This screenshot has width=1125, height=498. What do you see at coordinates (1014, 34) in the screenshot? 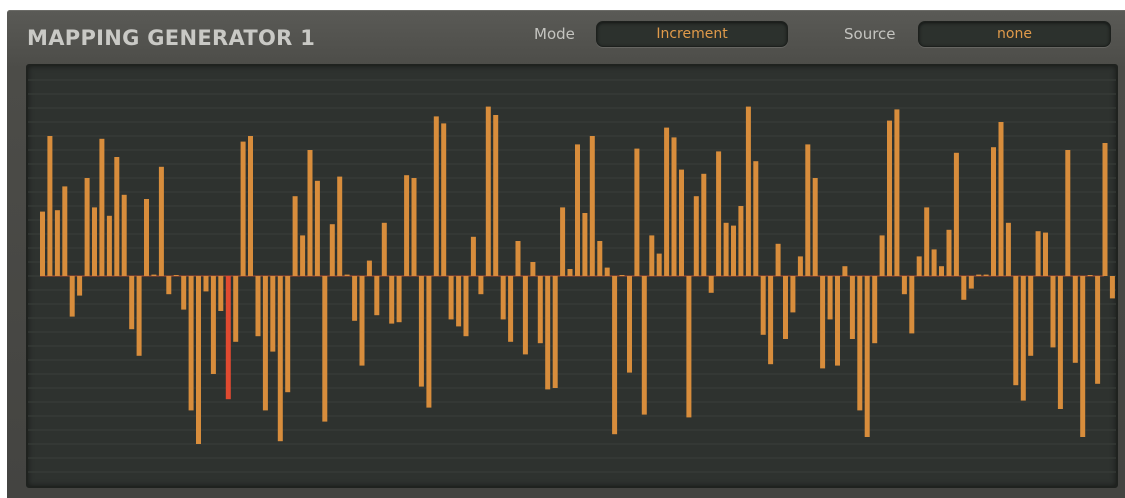
I see `source-selector: none` at bounding box center [1014, 34].